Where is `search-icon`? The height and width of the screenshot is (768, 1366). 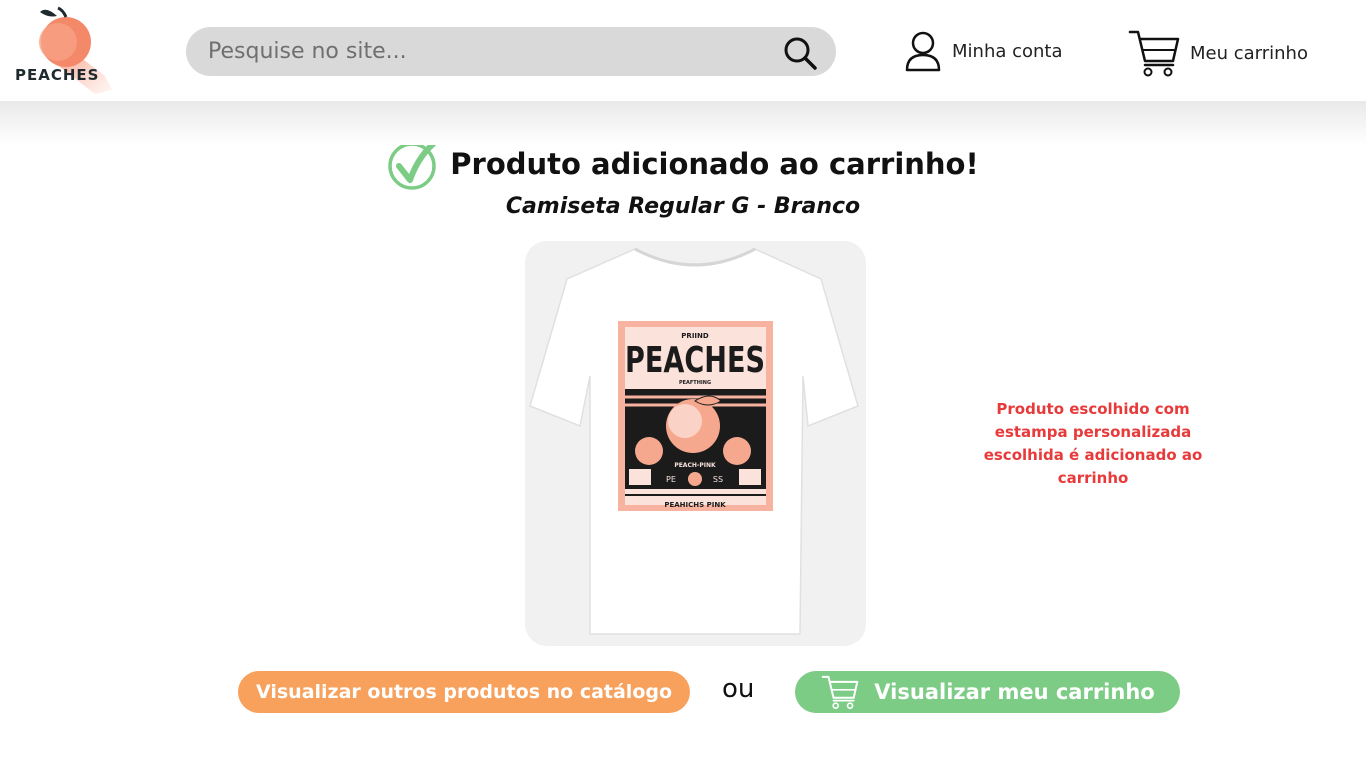
search-icon is located at coordinates (800, 53).